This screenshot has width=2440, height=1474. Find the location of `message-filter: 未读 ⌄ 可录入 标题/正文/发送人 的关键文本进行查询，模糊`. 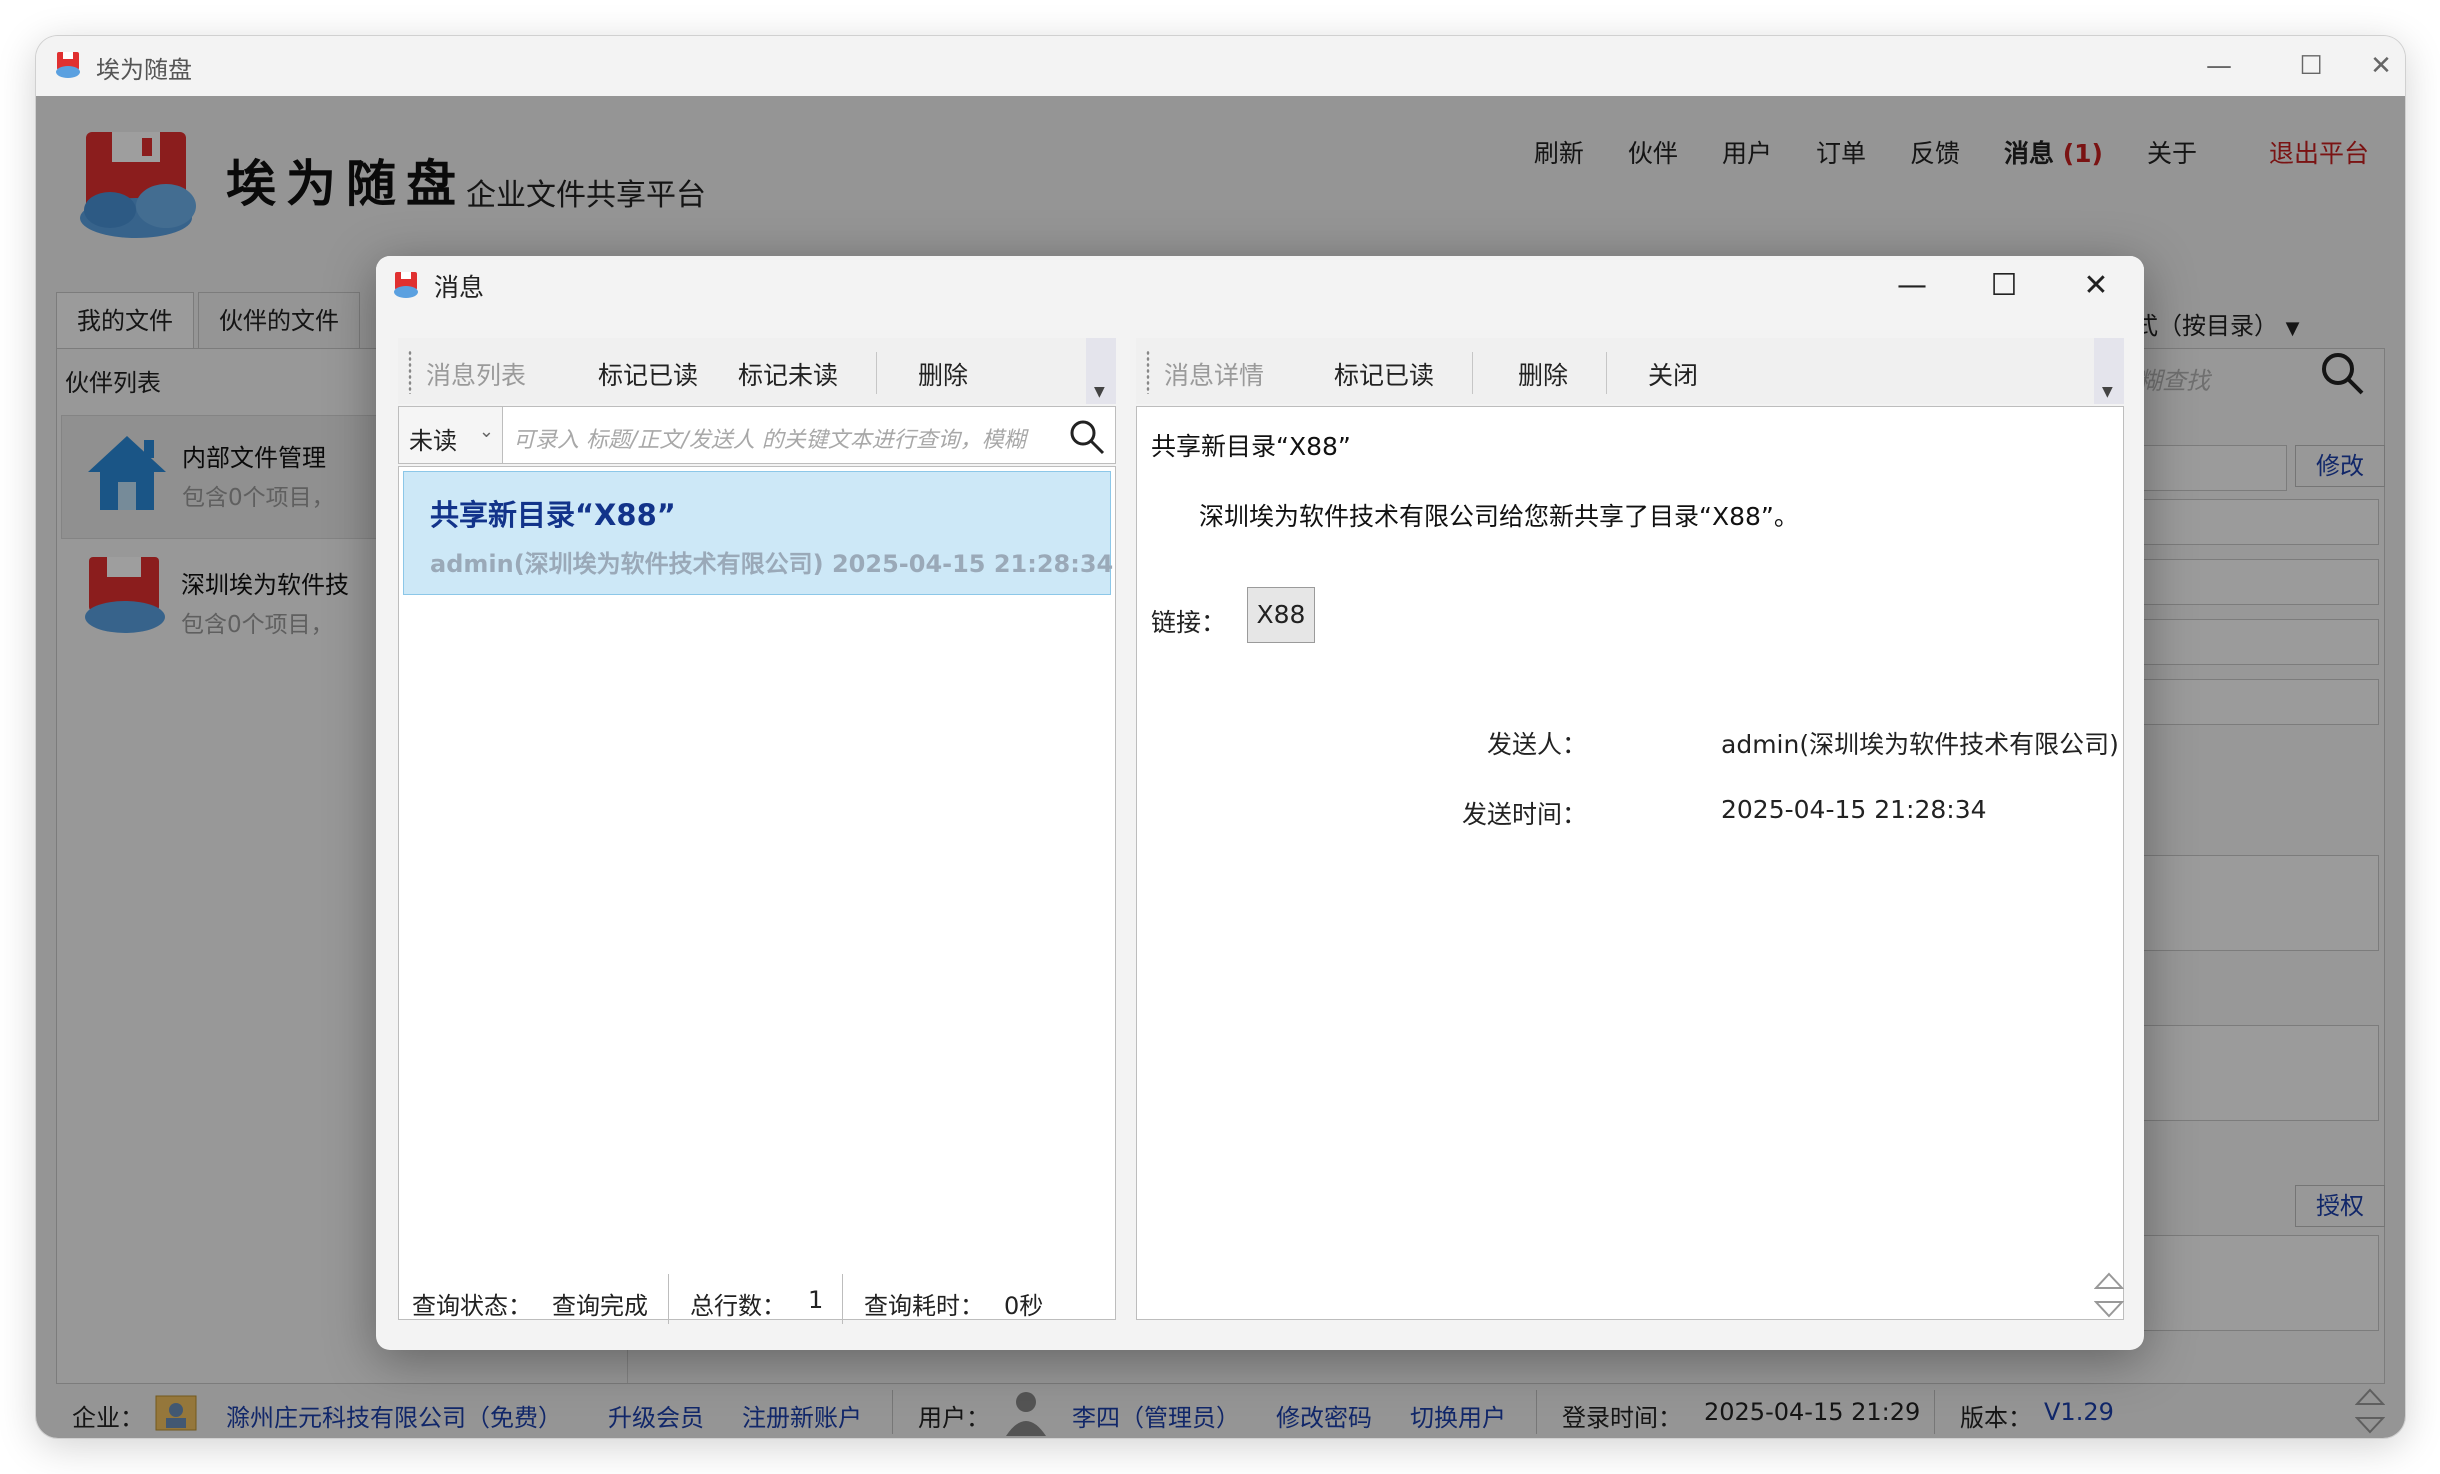

message-filter: 未读 ⌄ 可录入 标题/正文/发送人 的关键文本进行查询，模糊 is located at coordinates (757, 435).